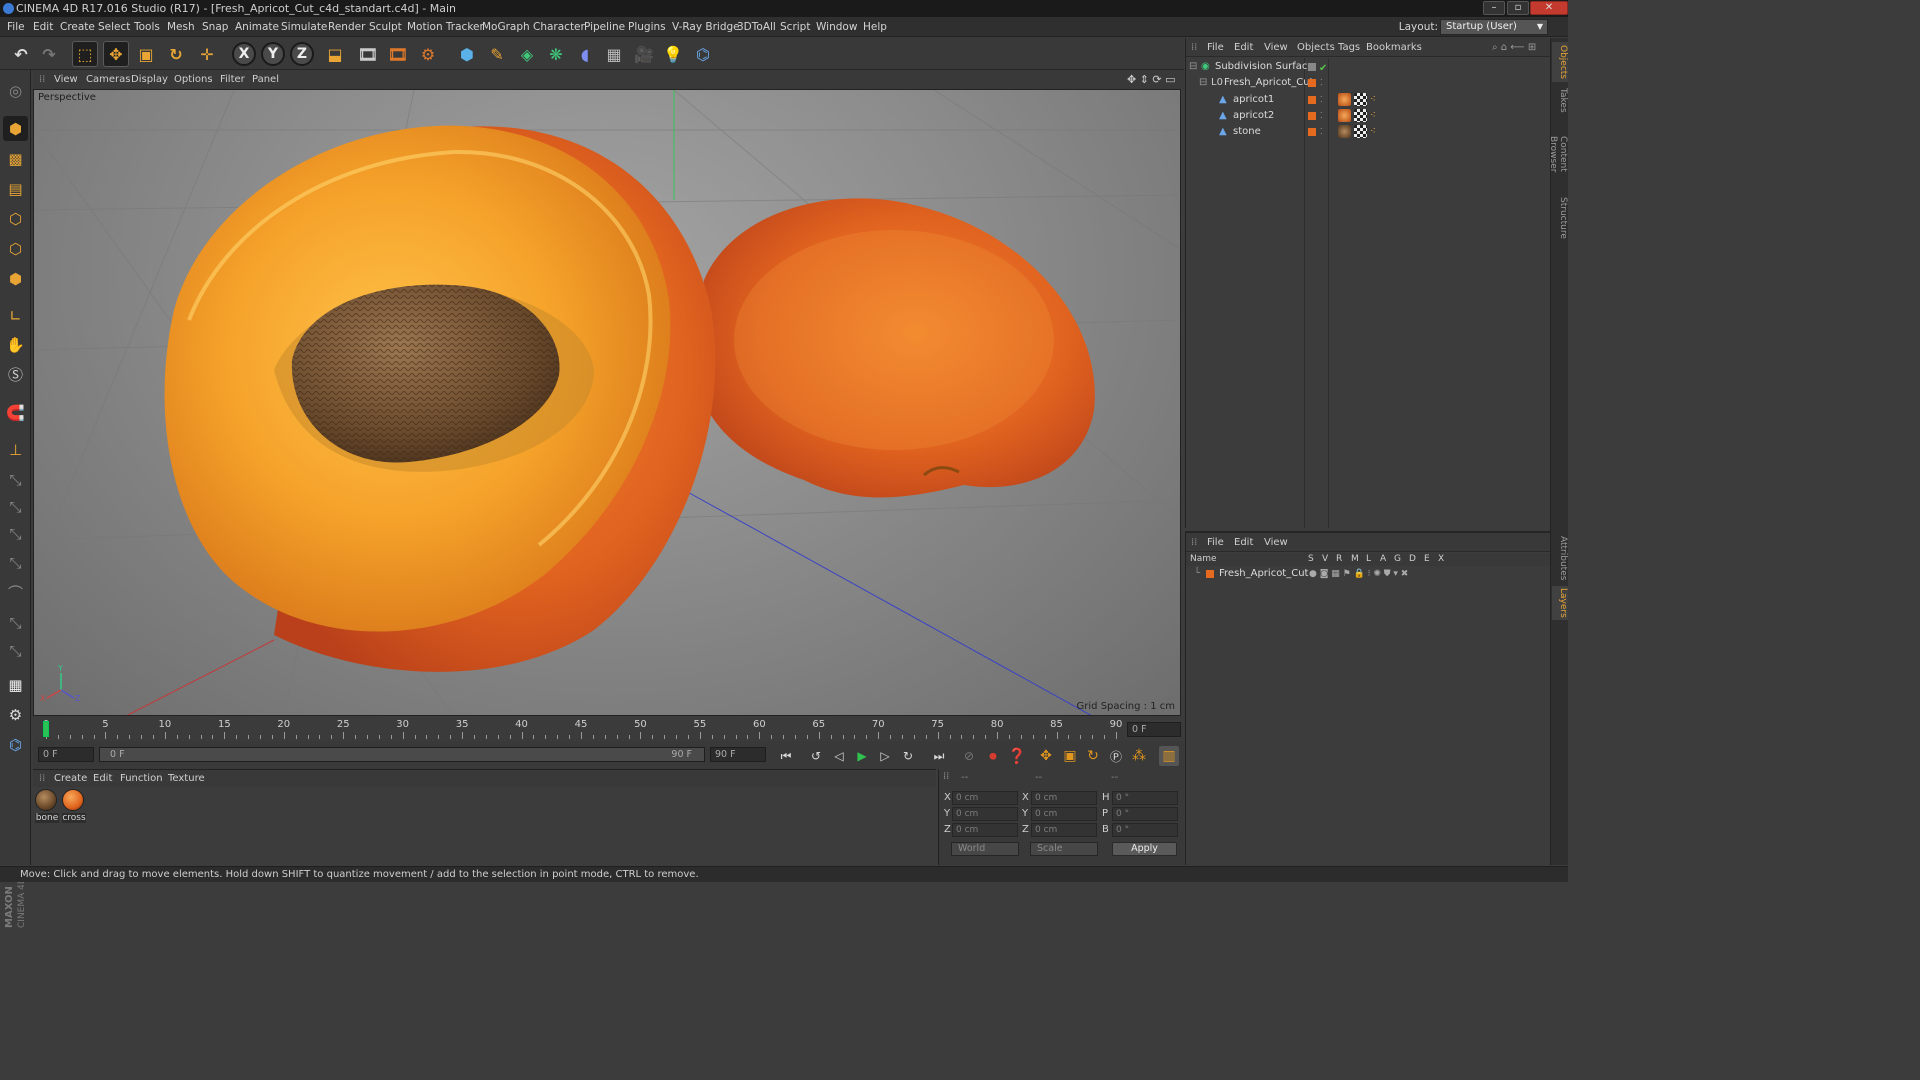 The image size is (1920, 1080). I want to click on menu-render: Render, so click(346, 27).